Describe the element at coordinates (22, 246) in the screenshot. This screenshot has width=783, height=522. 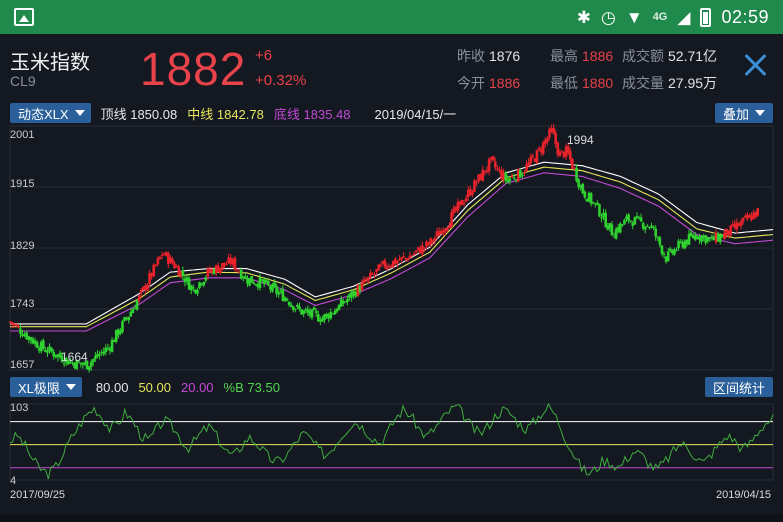
I see `y-tick-label: 1829` at that location.